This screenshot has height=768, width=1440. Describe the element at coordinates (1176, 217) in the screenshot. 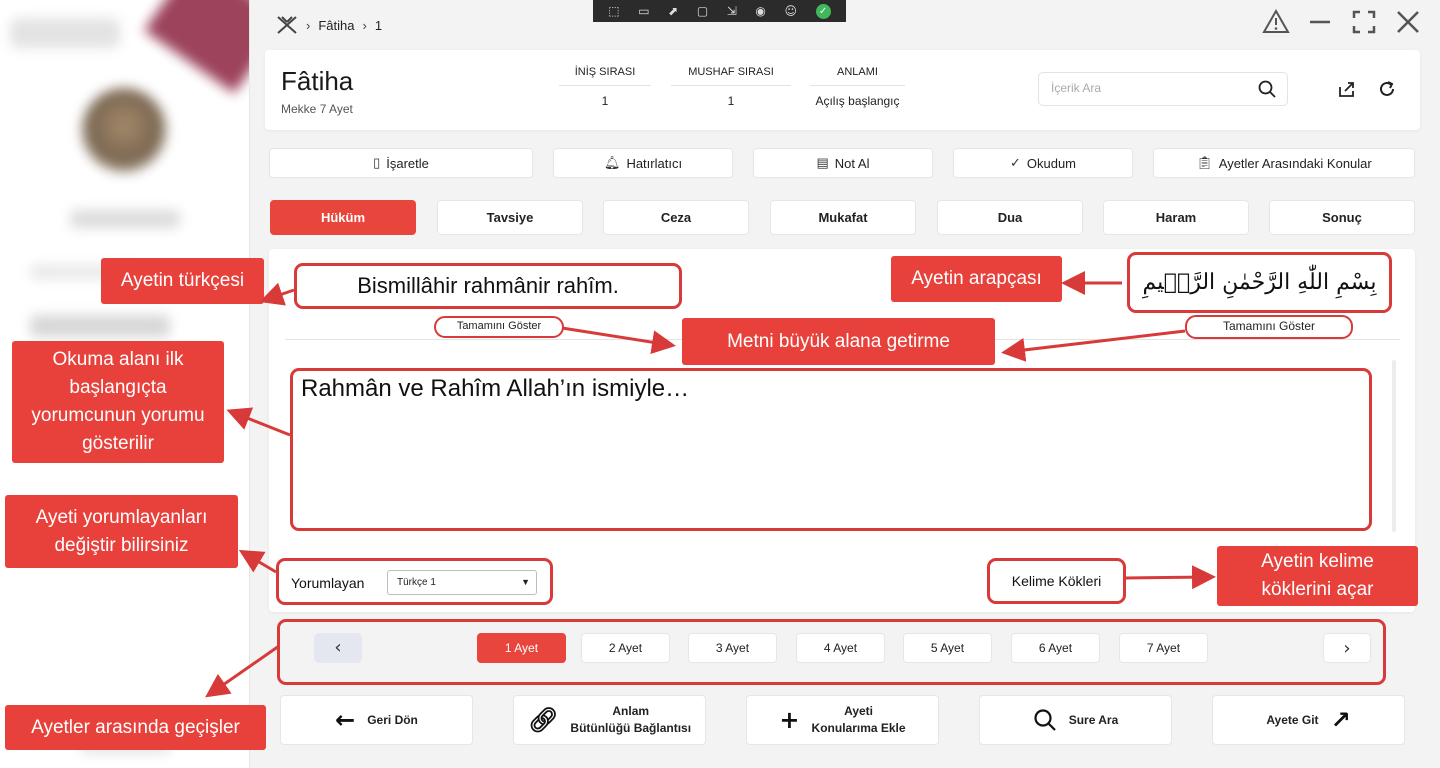

I see `tab-haram: Haram` at that location.